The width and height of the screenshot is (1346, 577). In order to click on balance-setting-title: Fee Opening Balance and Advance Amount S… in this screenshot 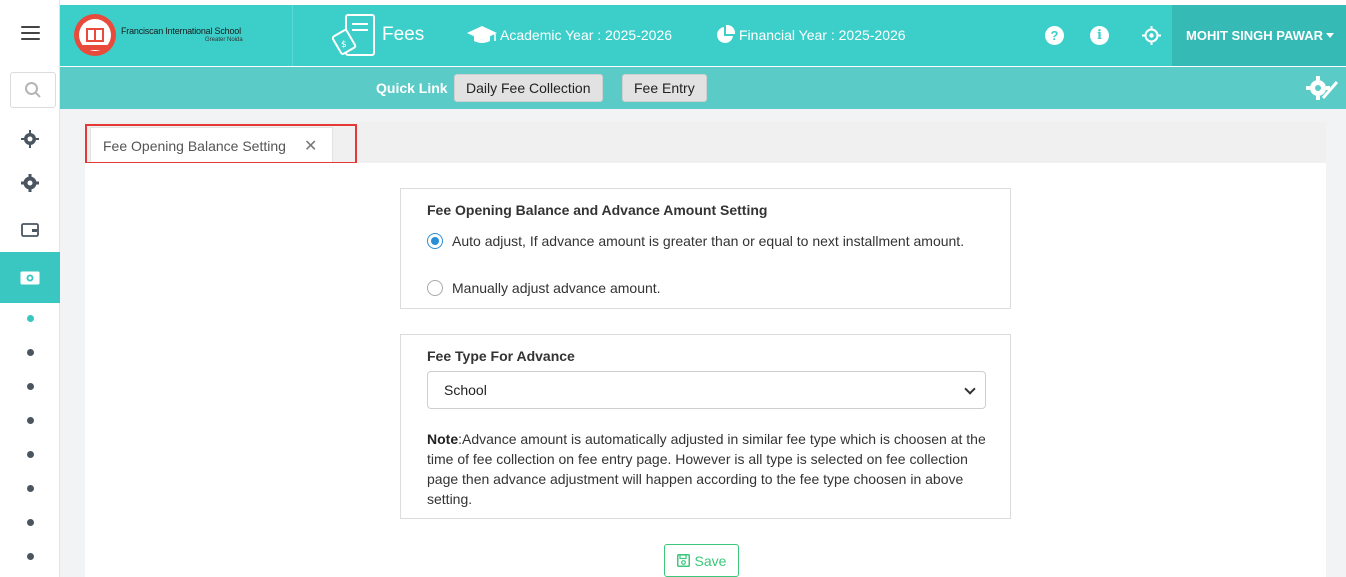, I will do `click(597, 210)`.